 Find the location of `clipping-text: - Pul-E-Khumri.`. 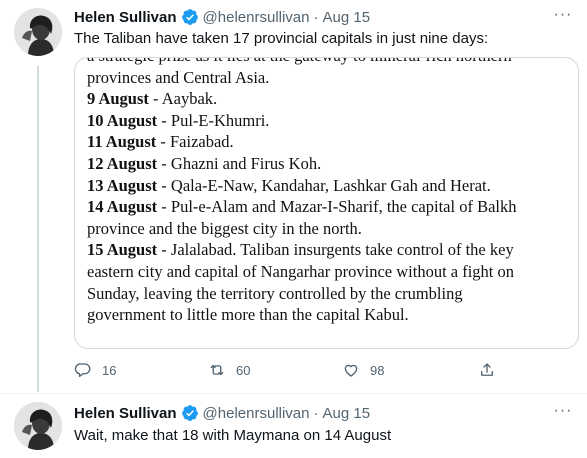

clipping-text: - Pul-E-Khumri. is located at coordinates (213, 120).